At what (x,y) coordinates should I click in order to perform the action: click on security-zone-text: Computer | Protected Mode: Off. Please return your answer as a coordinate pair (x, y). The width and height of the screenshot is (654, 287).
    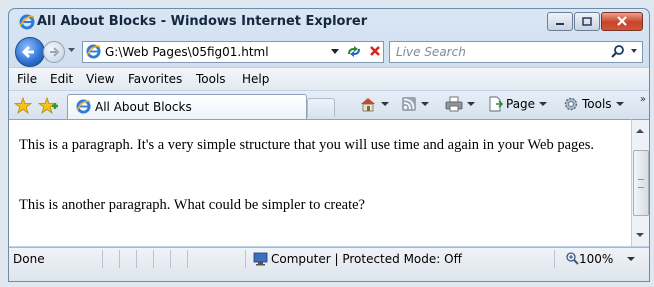
    Looking at the image, I should click on (366, 259).